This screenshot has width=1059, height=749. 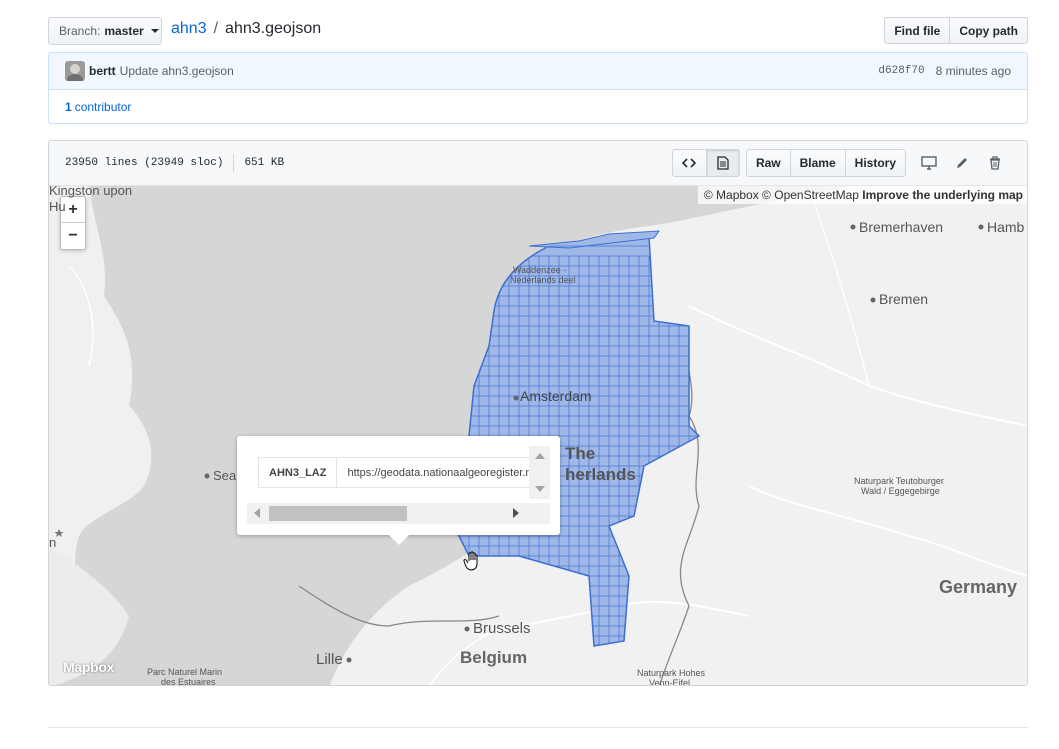 What do you see at coordinates (540, 456) in the screenshot?
I see `scroll-up-arrow-icon` at bounding box center [540, 456].